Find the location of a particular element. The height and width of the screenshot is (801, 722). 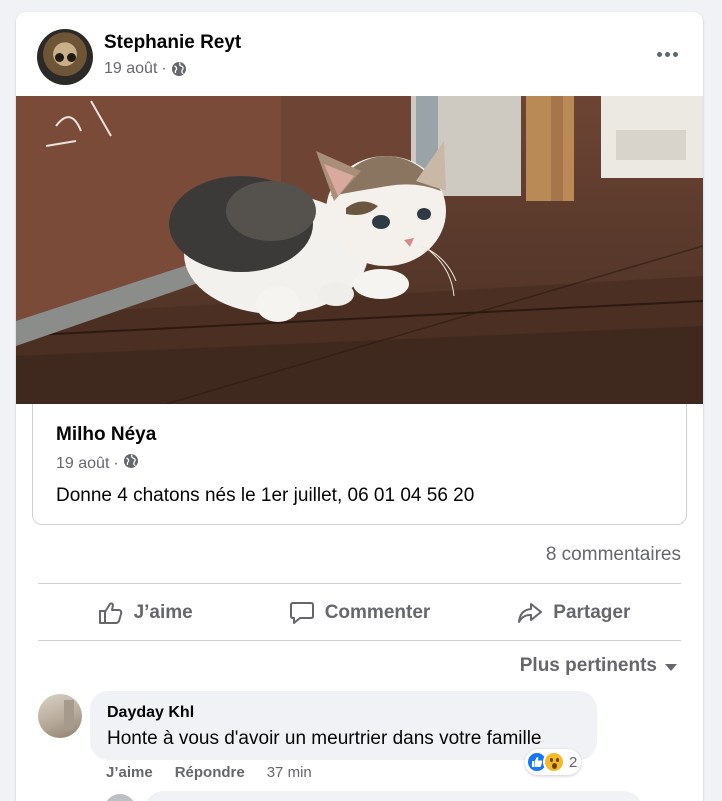

like-button: J’aime is located at coordinates (145, 612).